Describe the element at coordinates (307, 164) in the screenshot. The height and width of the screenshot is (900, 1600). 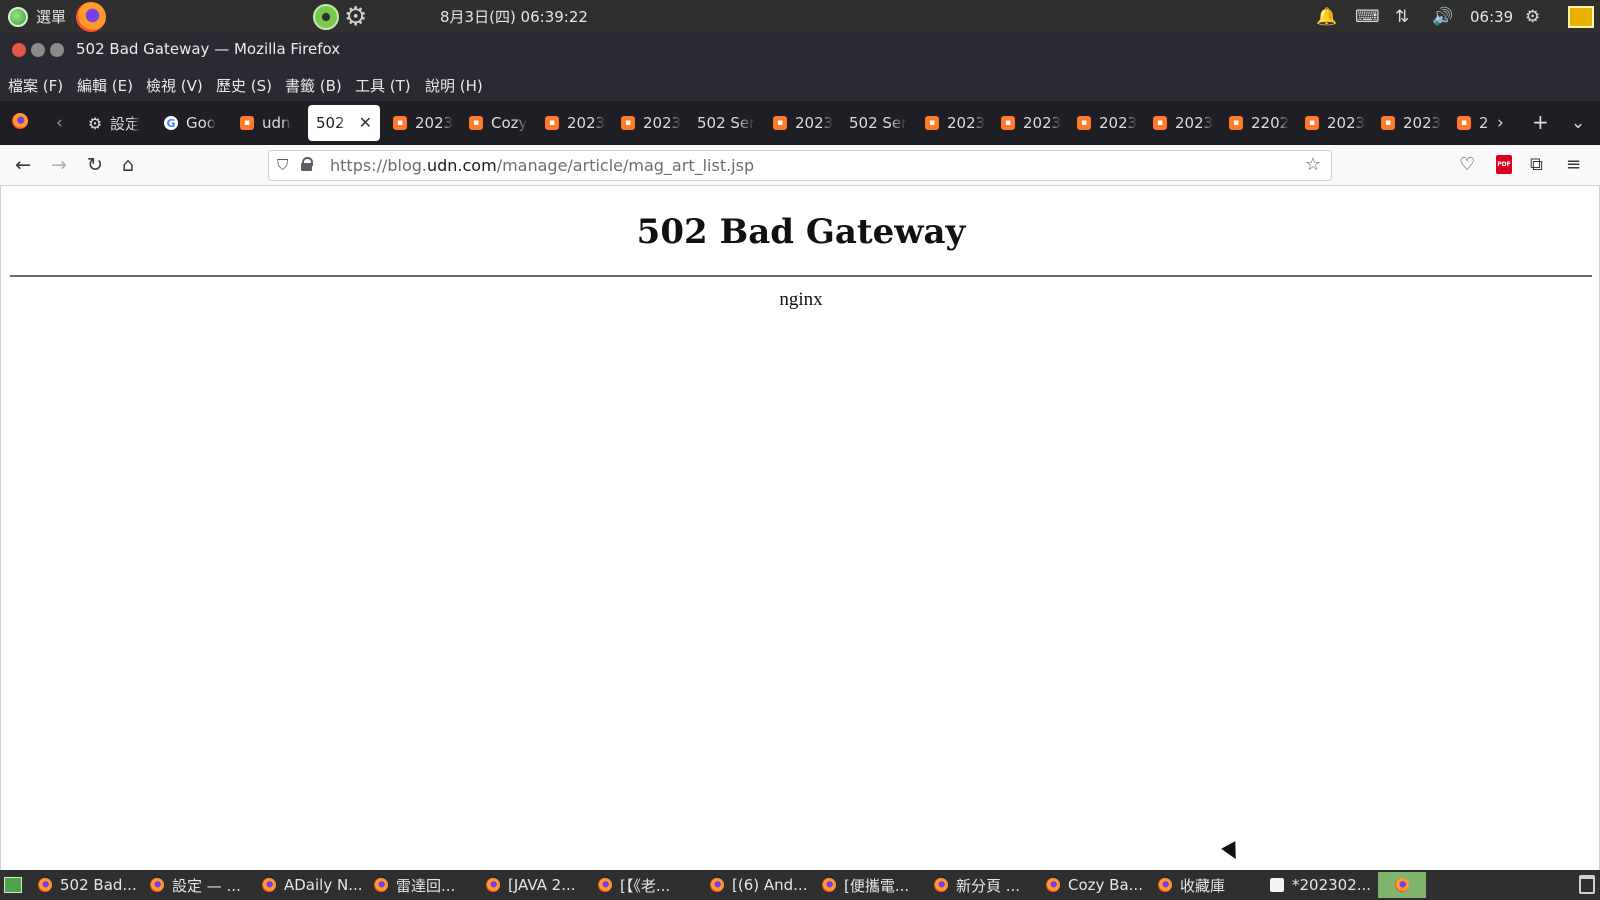
I see `lock-icon` at that location.